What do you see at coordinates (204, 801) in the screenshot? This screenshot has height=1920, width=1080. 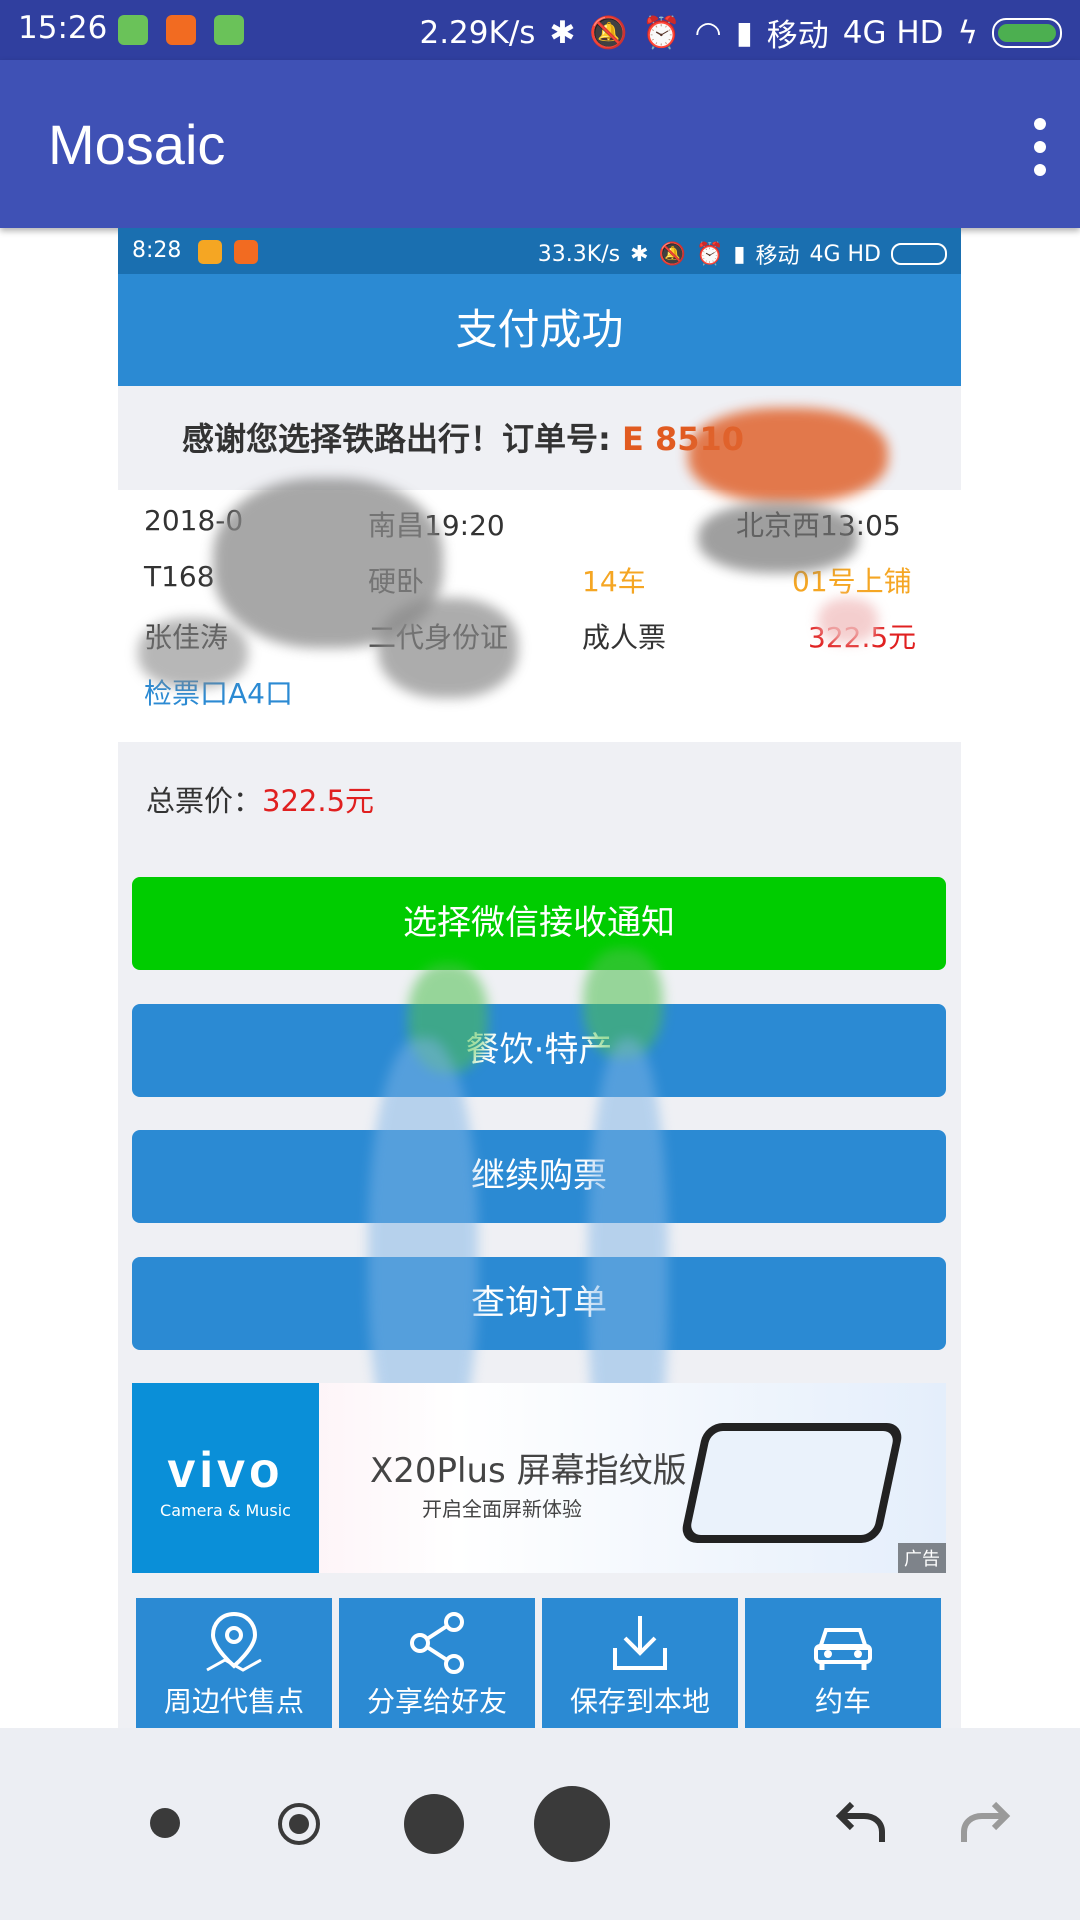 I see `total-label: 总票价：` at bounding box center [204, 801].